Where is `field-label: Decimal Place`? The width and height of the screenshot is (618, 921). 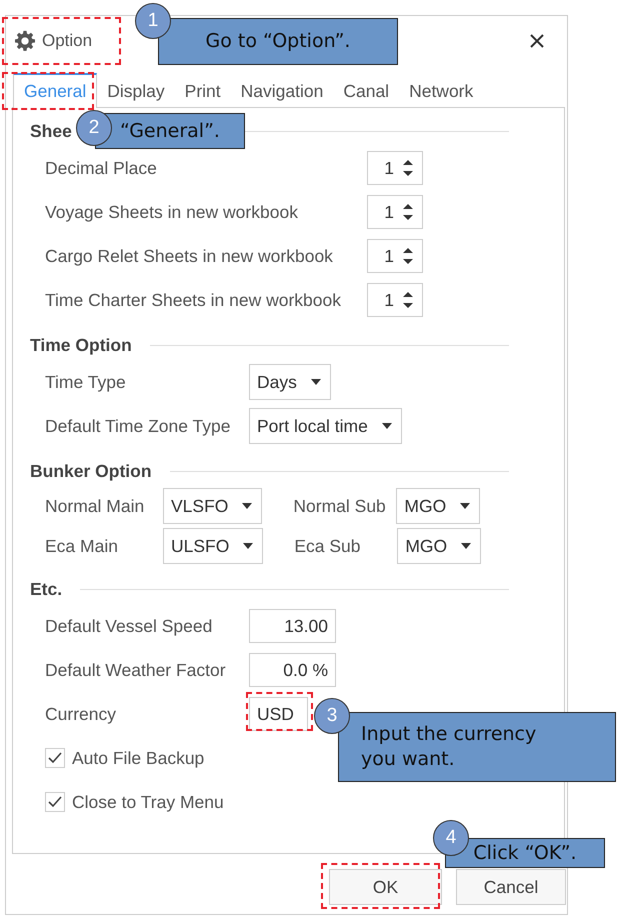
field-label: Decimal Place is located at coordinates (101, 168).